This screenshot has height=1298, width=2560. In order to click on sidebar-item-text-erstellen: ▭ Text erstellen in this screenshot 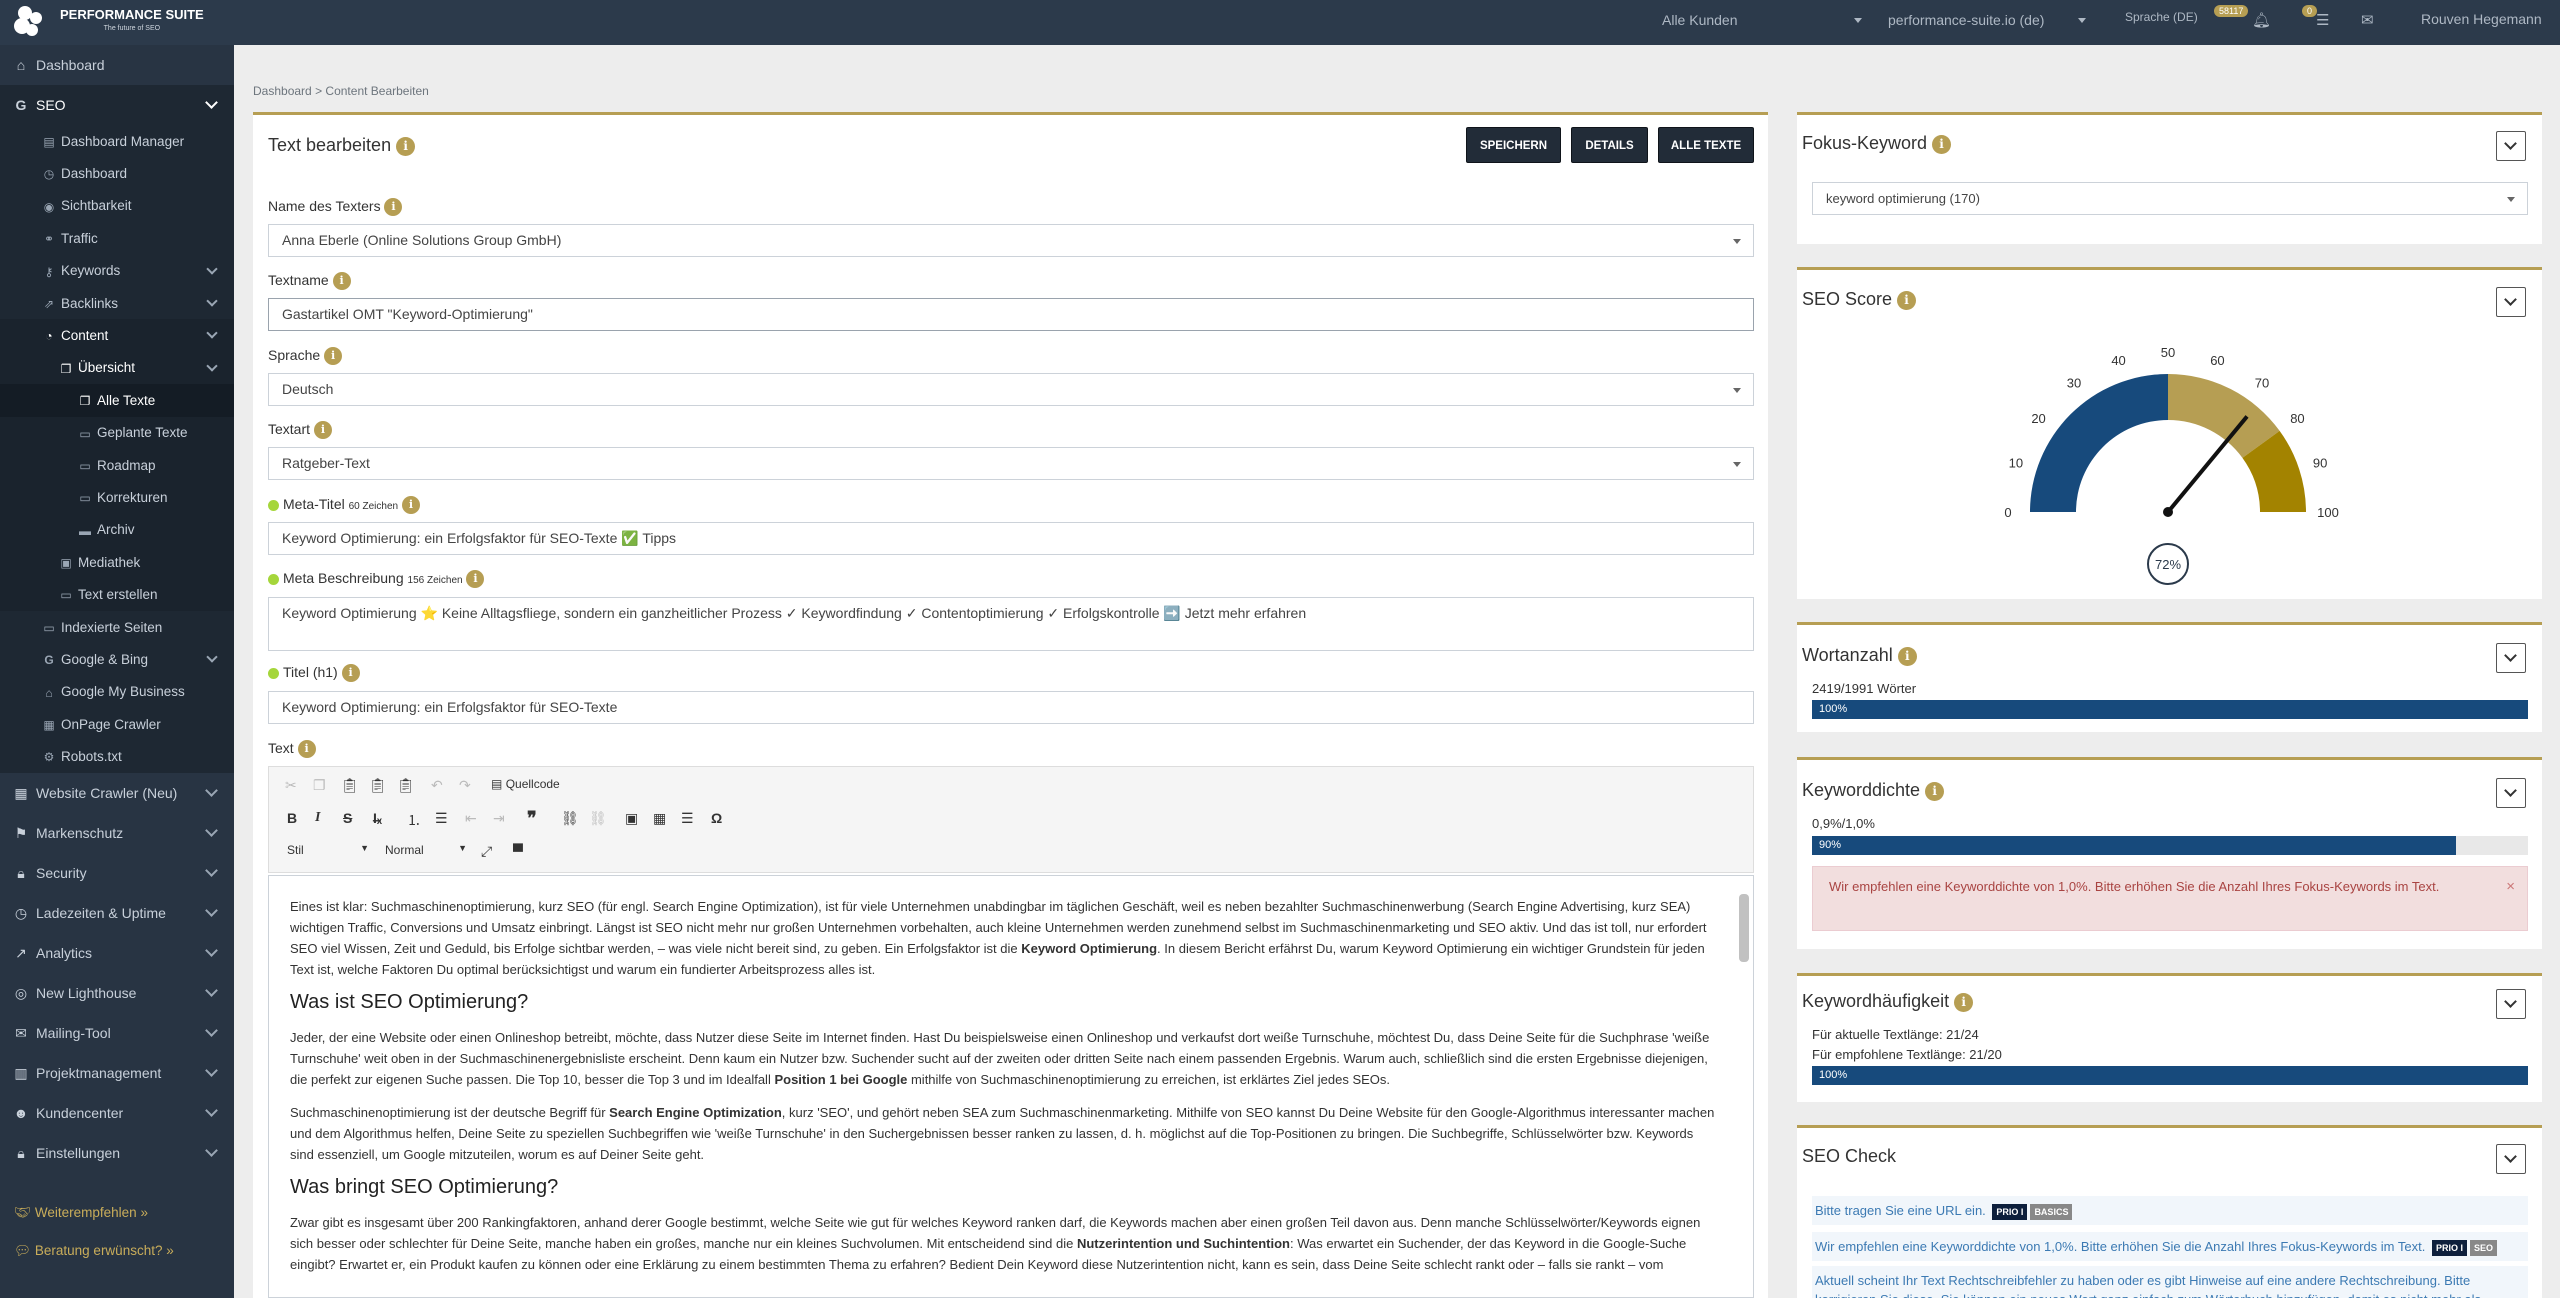, I will do `click(117, 594)`.